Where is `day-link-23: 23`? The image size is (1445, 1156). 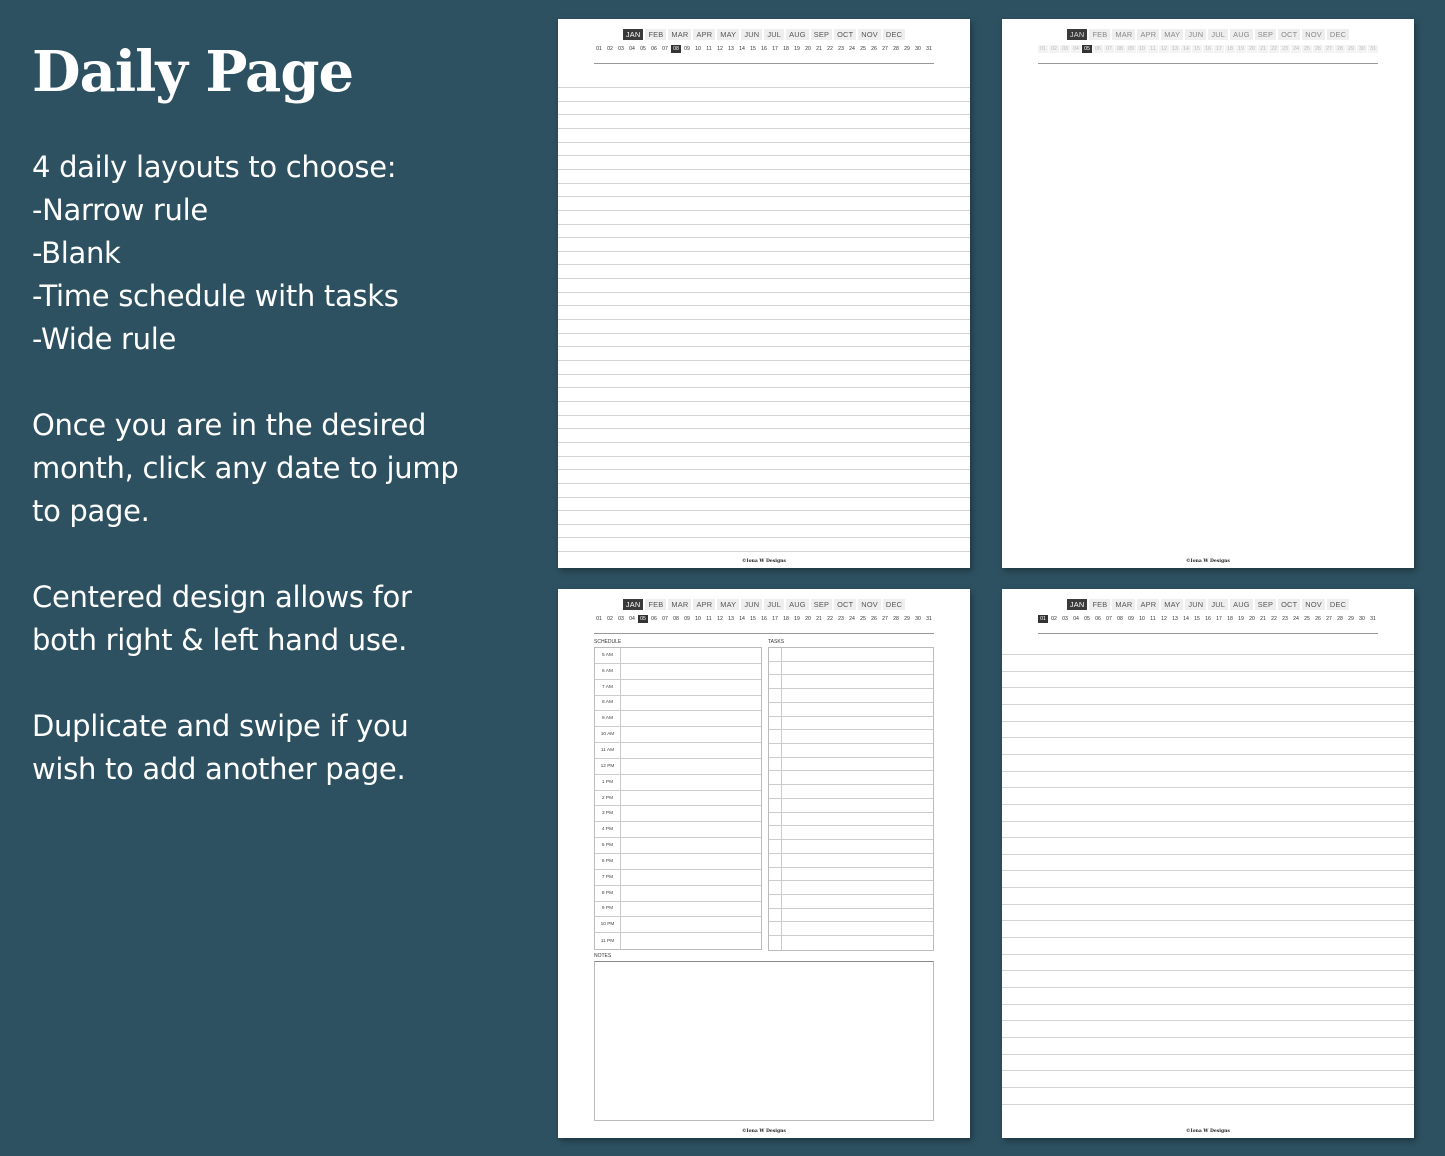 day-link-23: 23 is located at coordinates (841, 49).